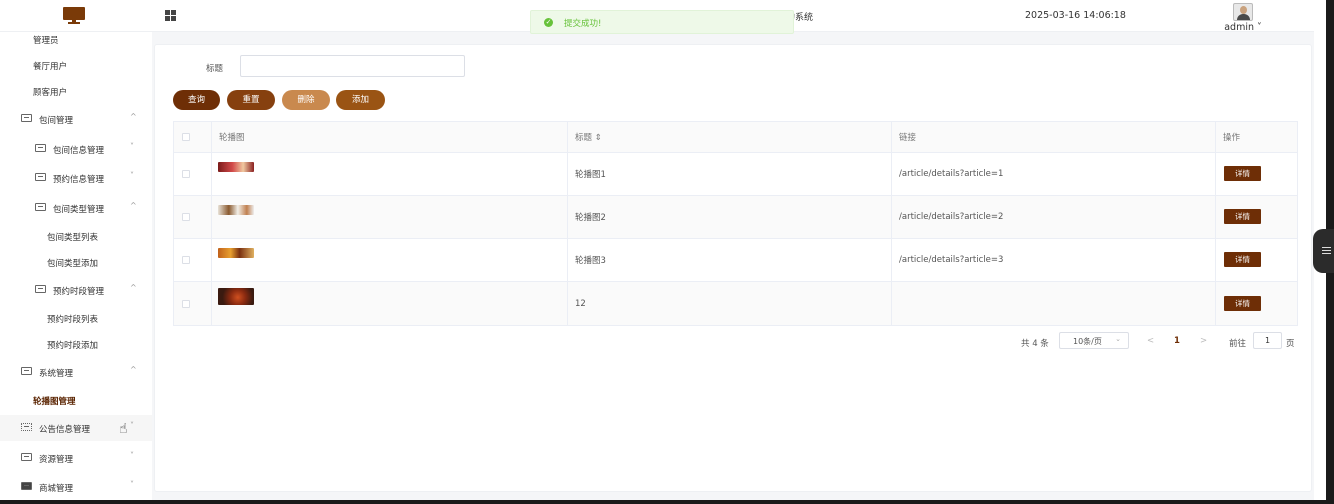  I want to click on user-menu: admin ˅, so click(1243, 18).